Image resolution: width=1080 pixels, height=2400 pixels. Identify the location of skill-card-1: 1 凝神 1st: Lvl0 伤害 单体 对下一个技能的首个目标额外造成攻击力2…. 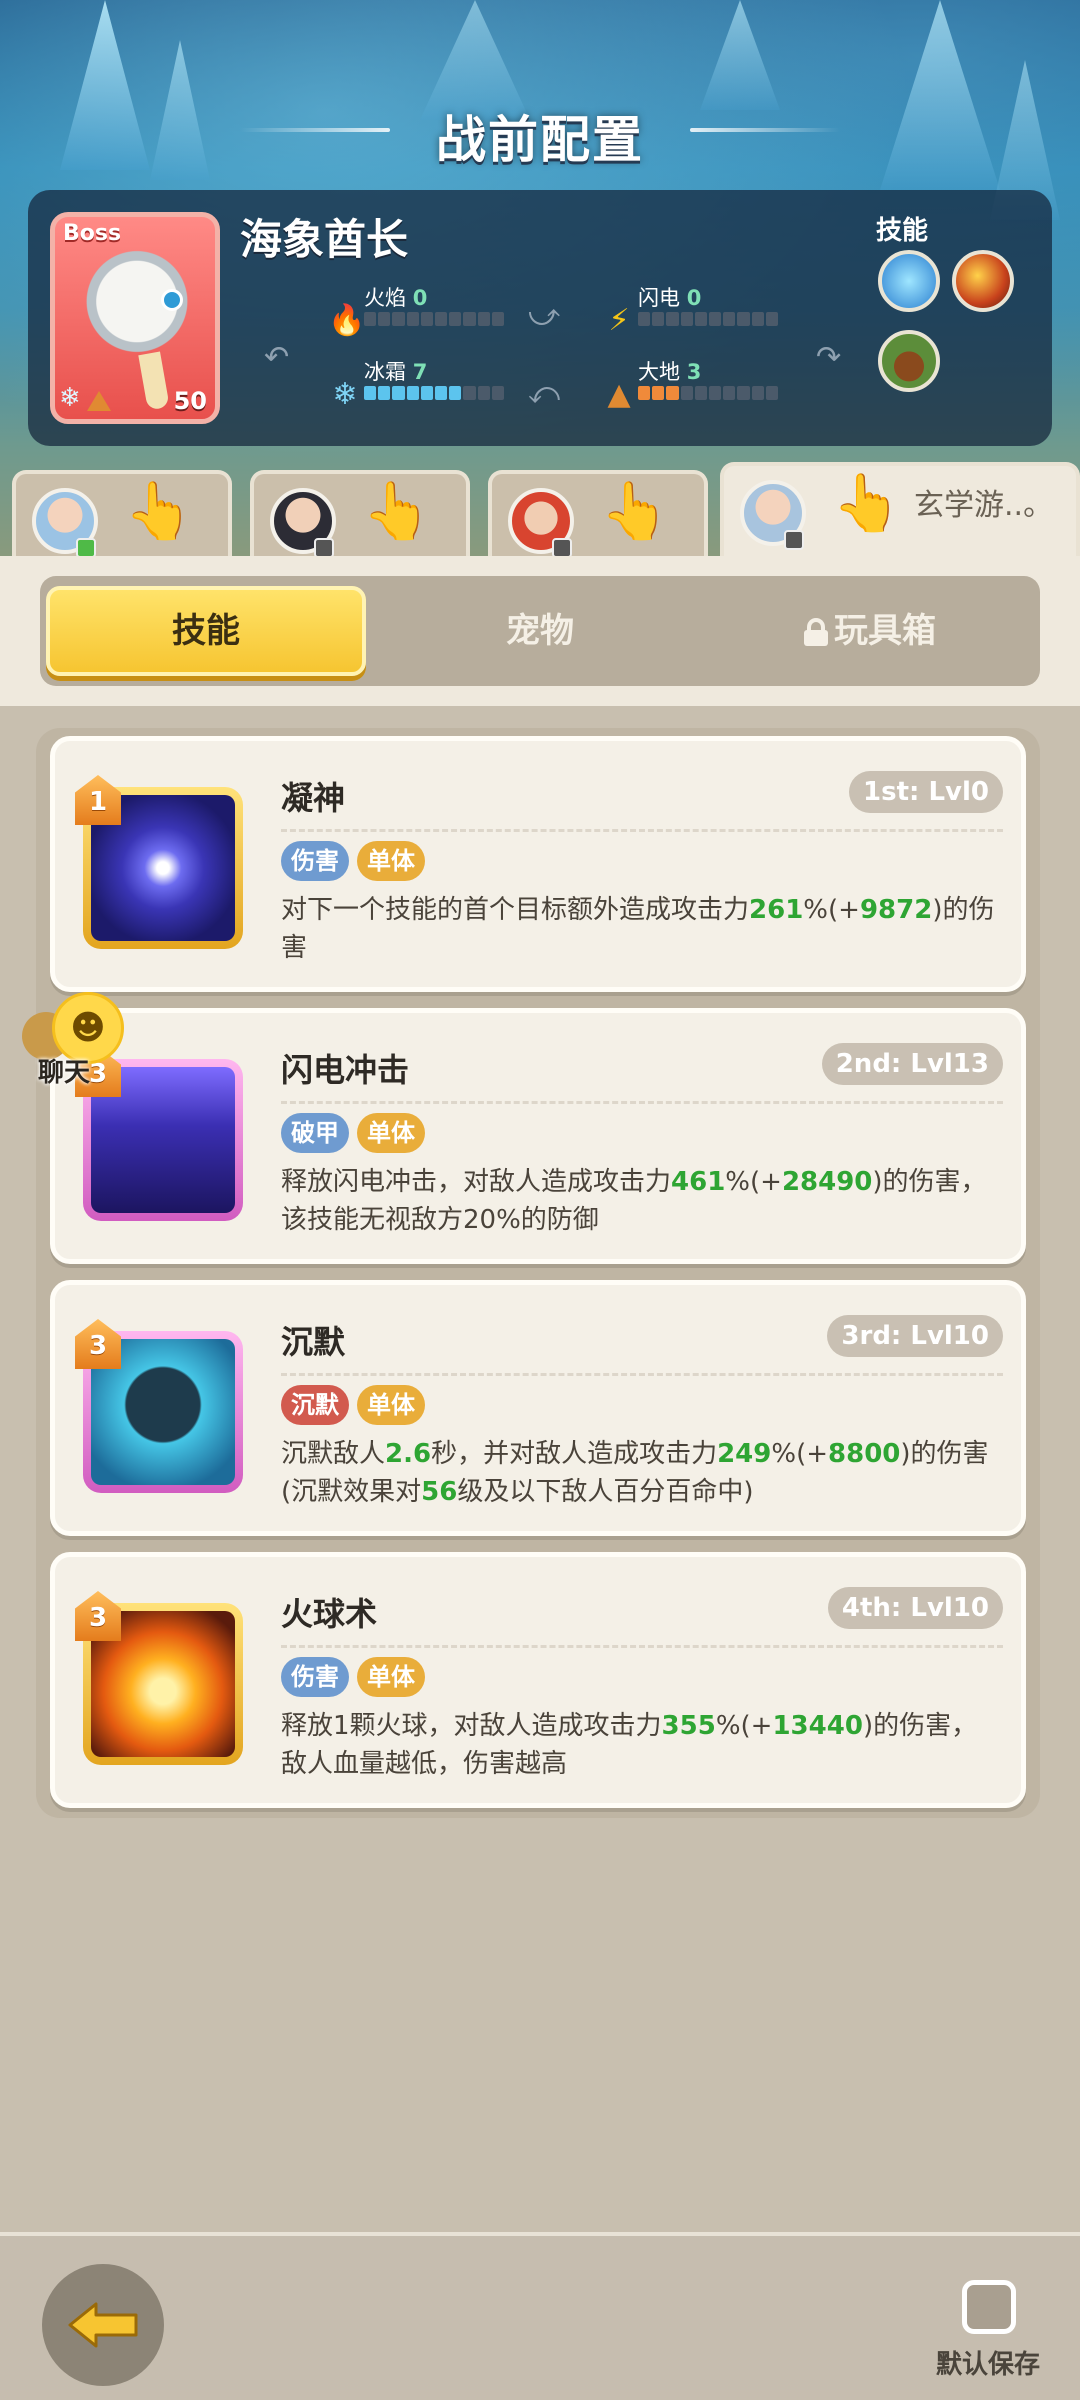
(538, 864).